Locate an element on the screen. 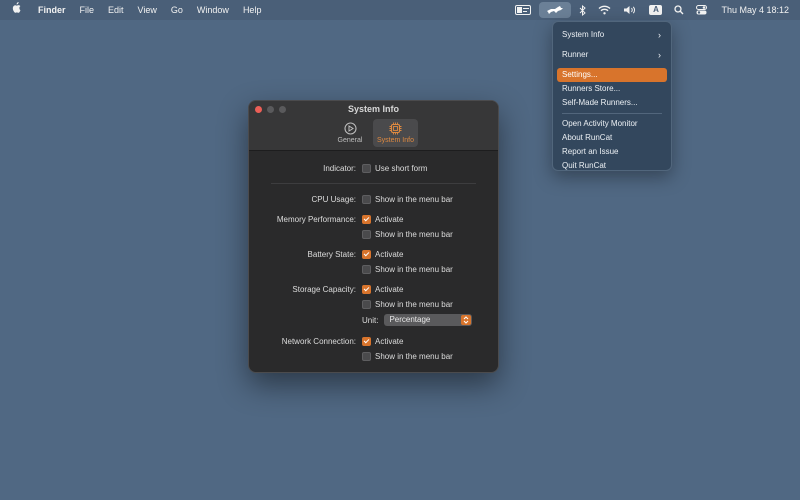 The width and height of the screenshot is (800, 500). menu-file: File is located at coordinates (87, 10).